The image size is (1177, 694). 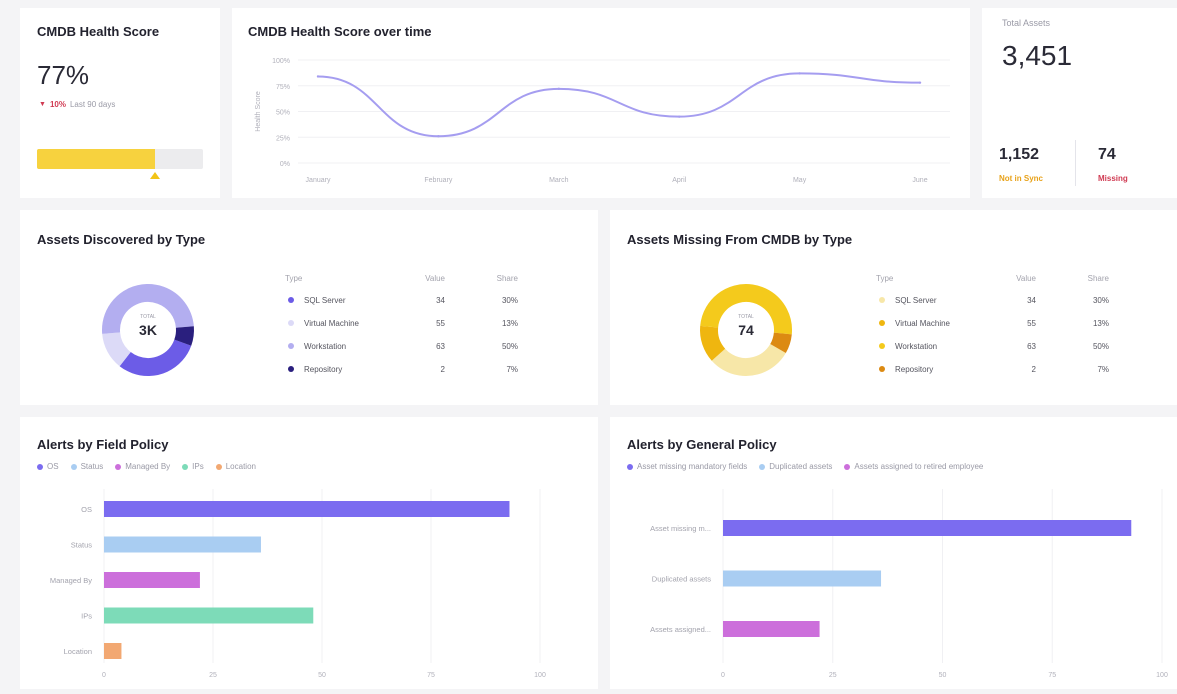 I want to click on share-cell: 13%, so click(x=509, y=323).